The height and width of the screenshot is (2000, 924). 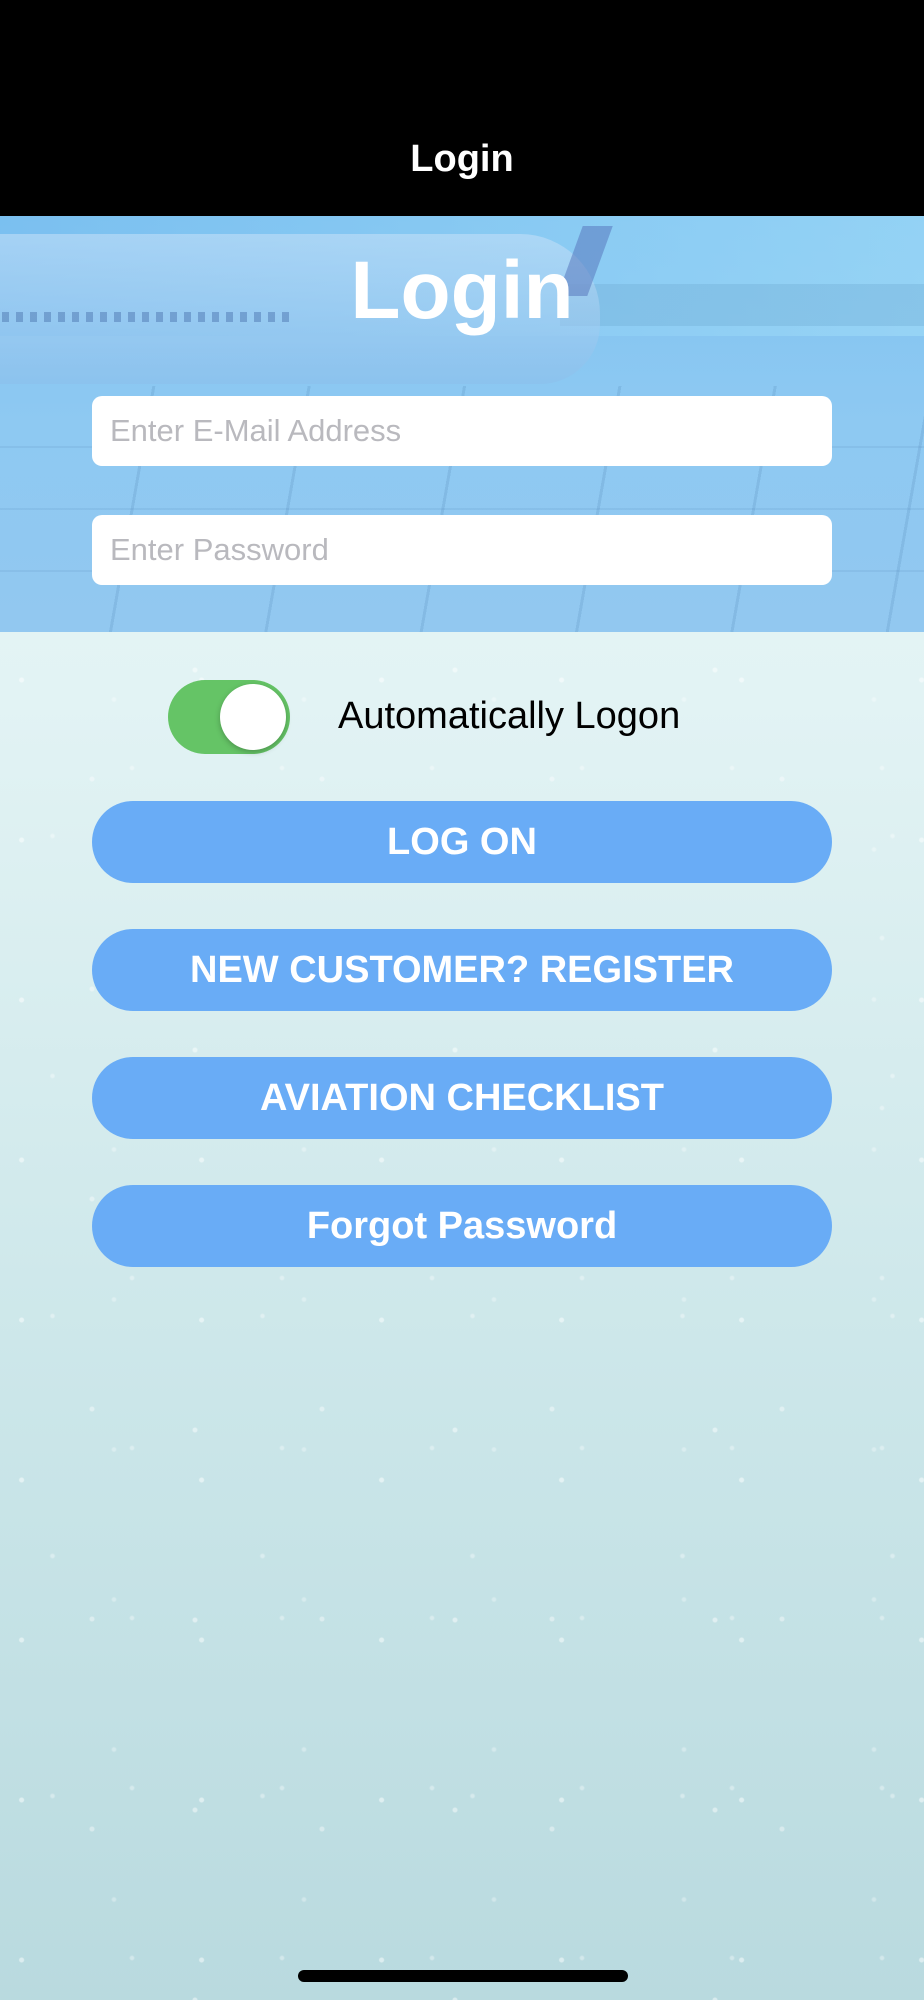 I want to click on email-field, so click(x=462, y=431).